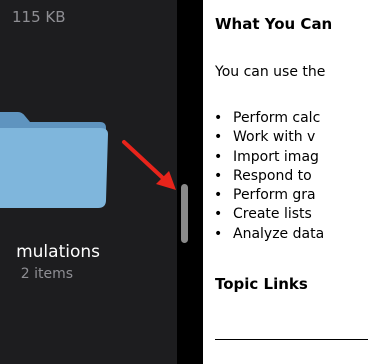 The width and height of the screenshot is (368, 364). Describe the element at coordinates (46, 274) in the screenshot. I see `folder-item-count: 2 items` at that location.